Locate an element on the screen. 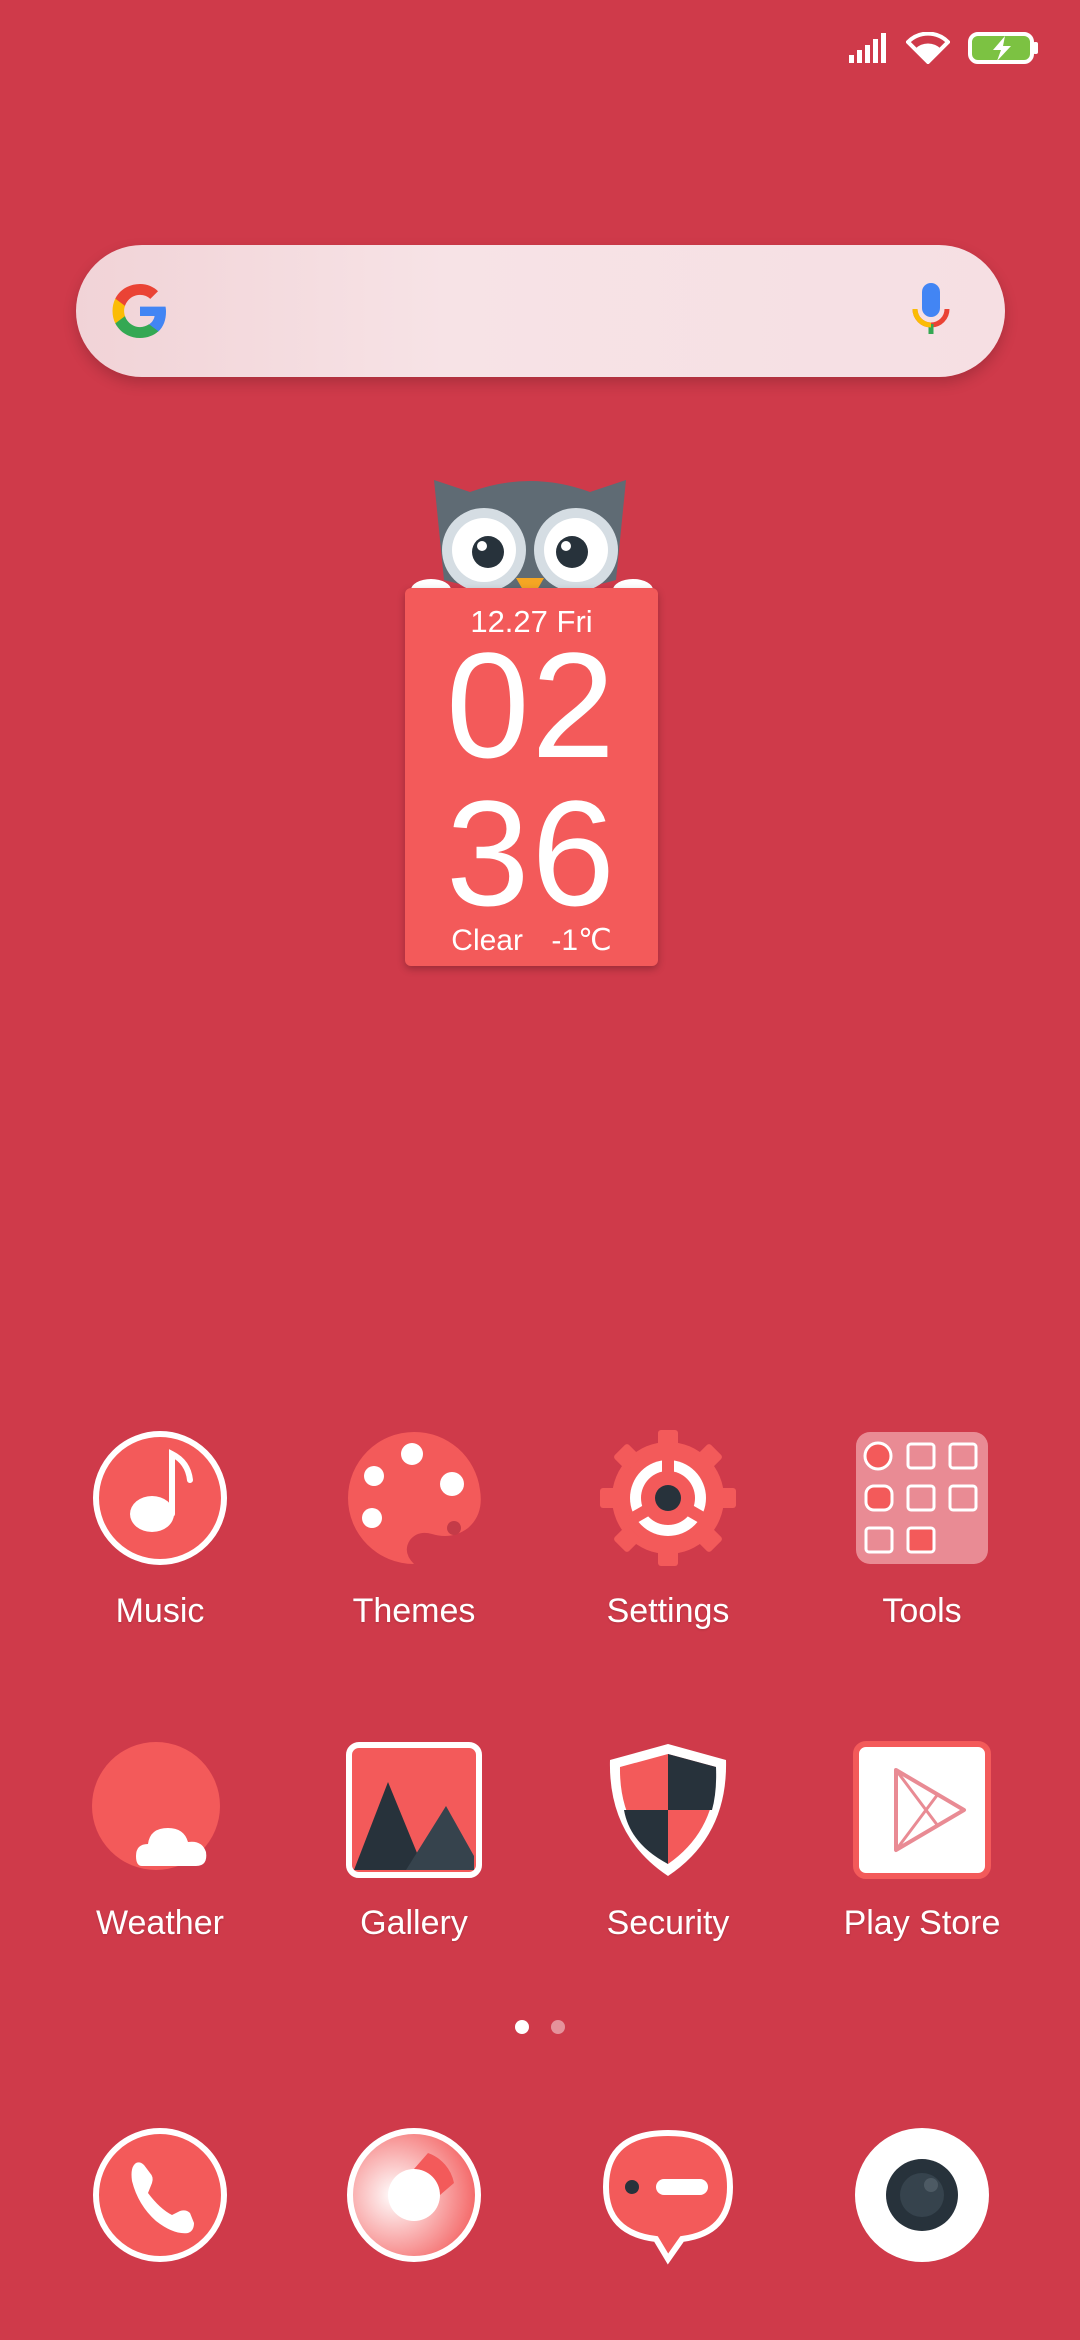 The height and width of the screenshot is (2340, 1080). dock-messages is located at coordinates (668, 2195).